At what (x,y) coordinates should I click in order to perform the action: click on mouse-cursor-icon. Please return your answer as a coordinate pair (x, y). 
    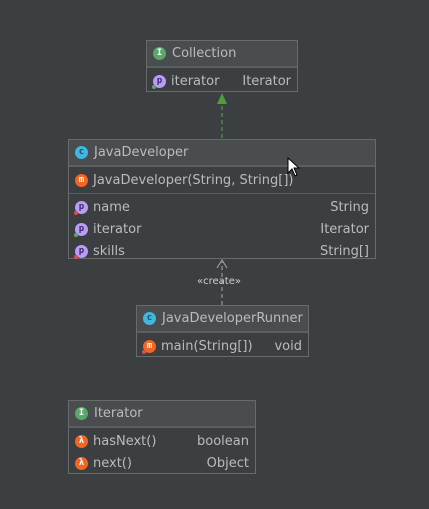
    Looking at the image, I should click on (294, 167).